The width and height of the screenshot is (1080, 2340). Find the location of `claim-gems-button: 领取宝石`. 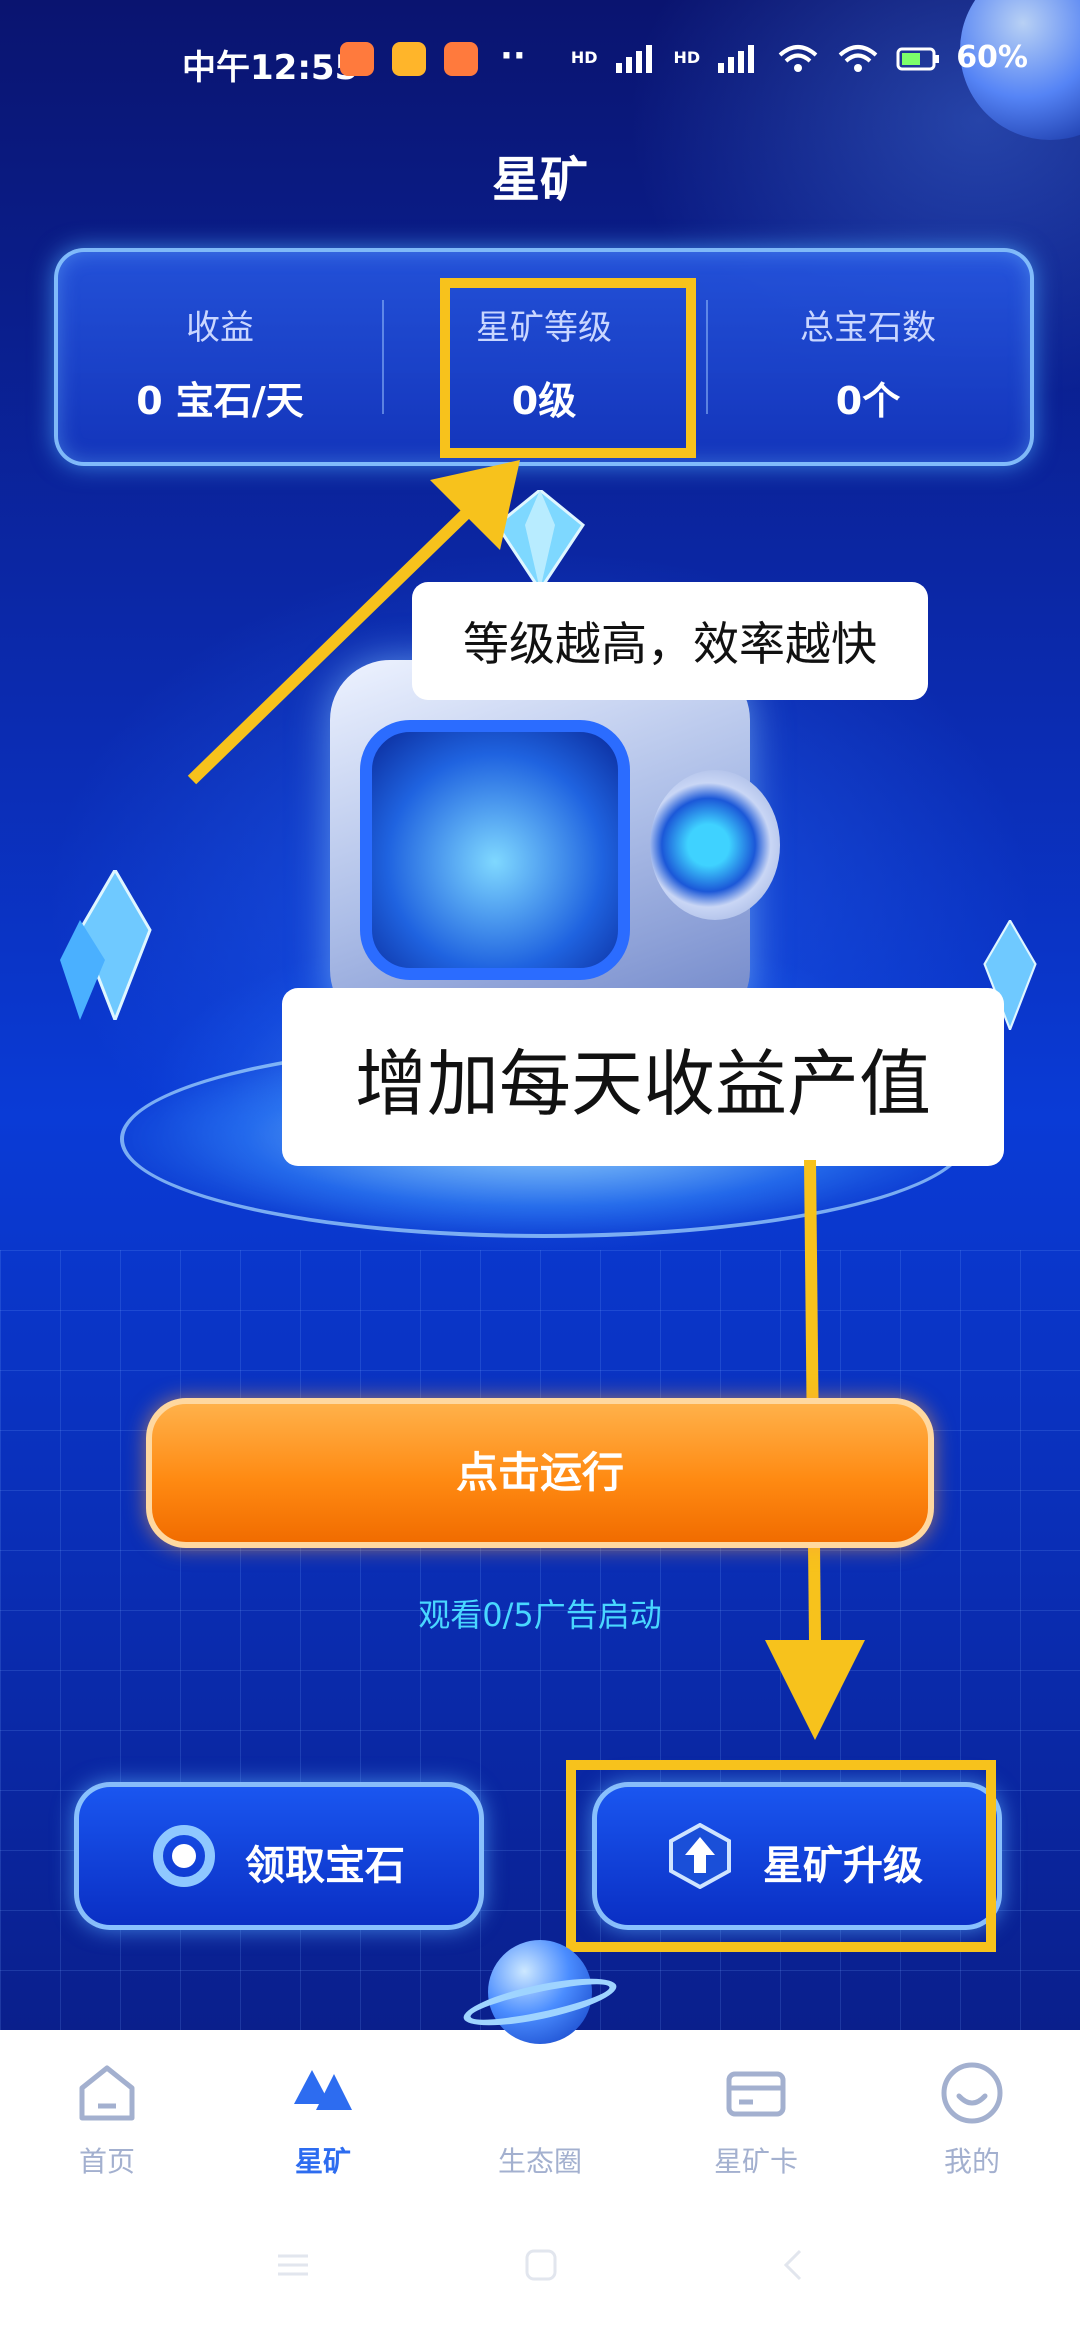

claim-gems-button: 领取宝石 is located at coordinates (279, 1856).